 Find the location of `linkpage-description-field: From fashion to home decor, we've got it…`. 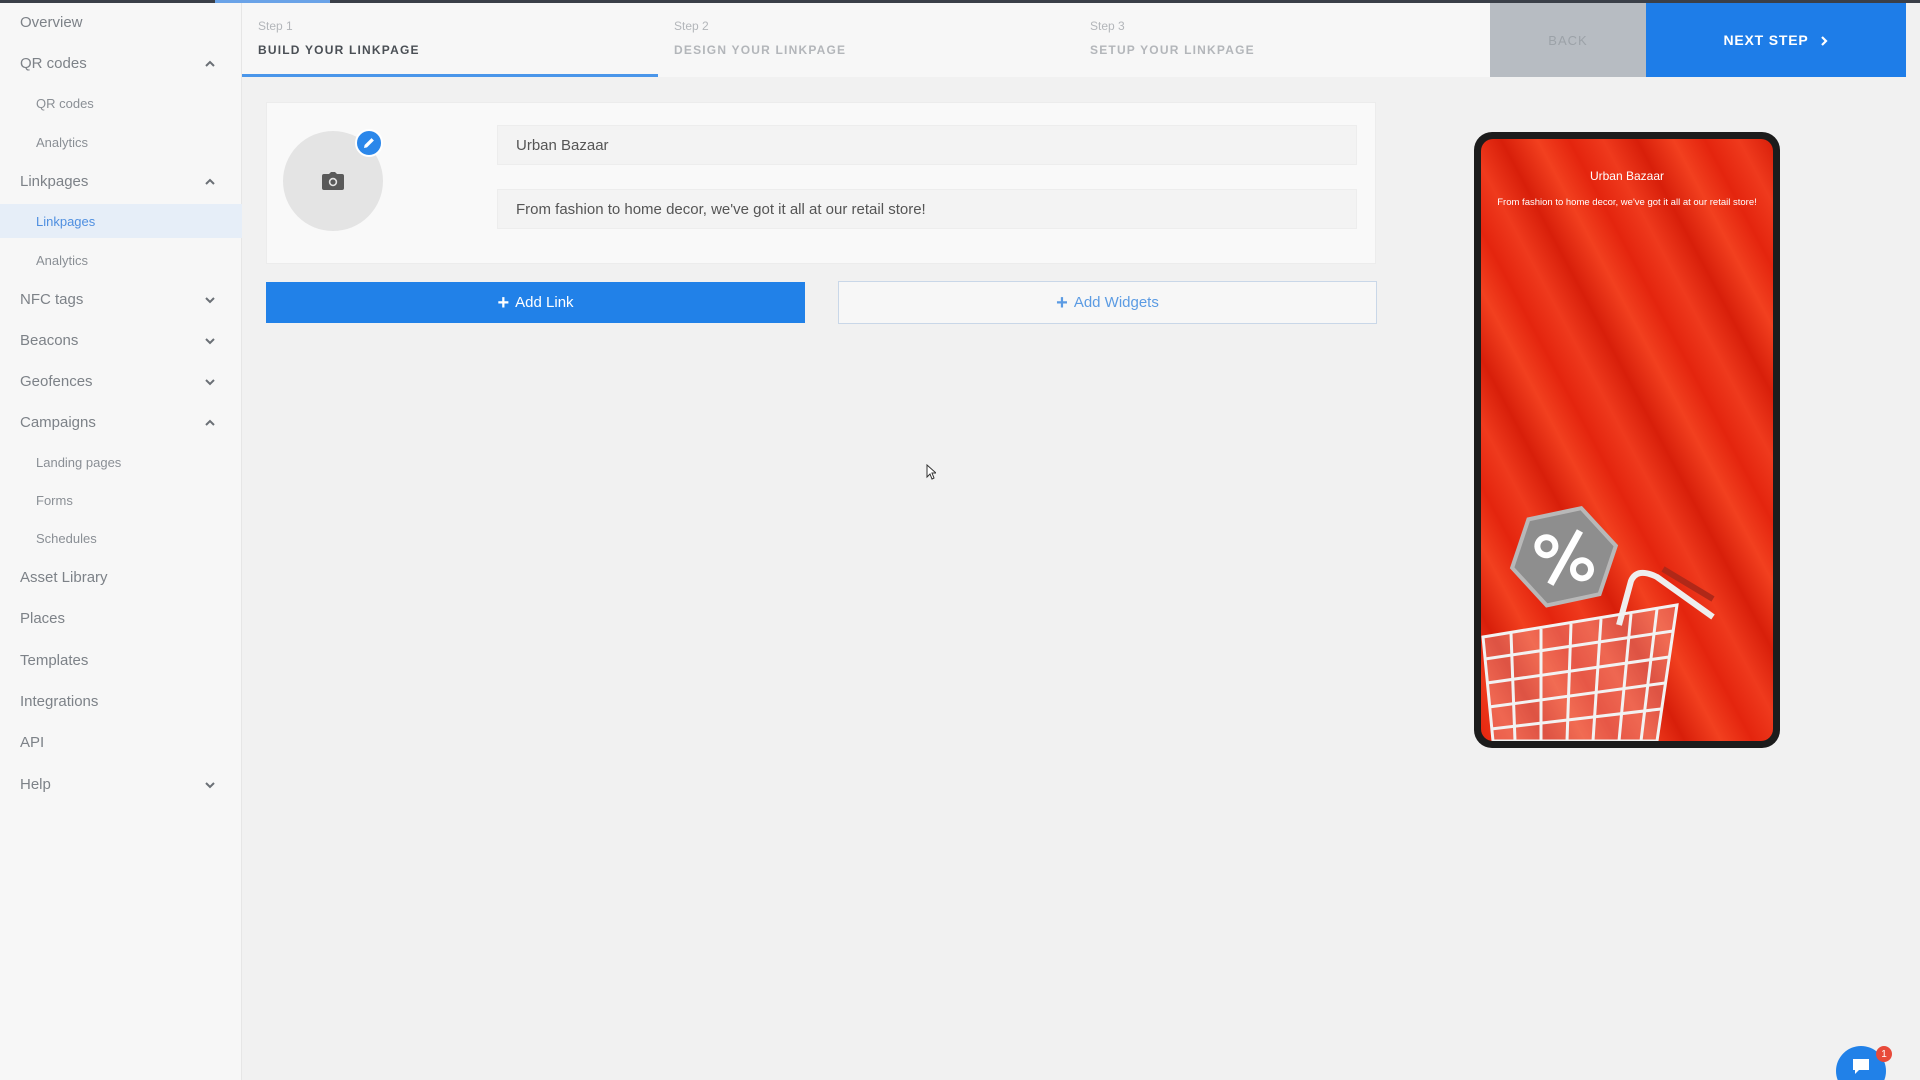

linkpage-description-field: From fashion to home decor, we've got it… is located at coordinates (927, 209).